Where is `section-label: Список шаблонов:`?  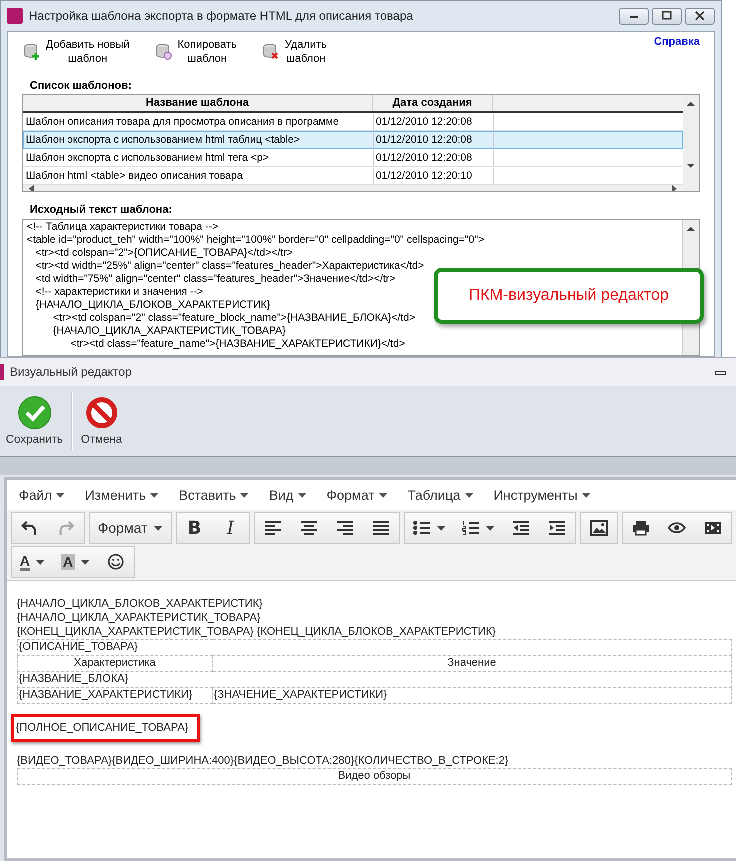
section-label: Список шаблонов: is located at coordinates (81, 86).